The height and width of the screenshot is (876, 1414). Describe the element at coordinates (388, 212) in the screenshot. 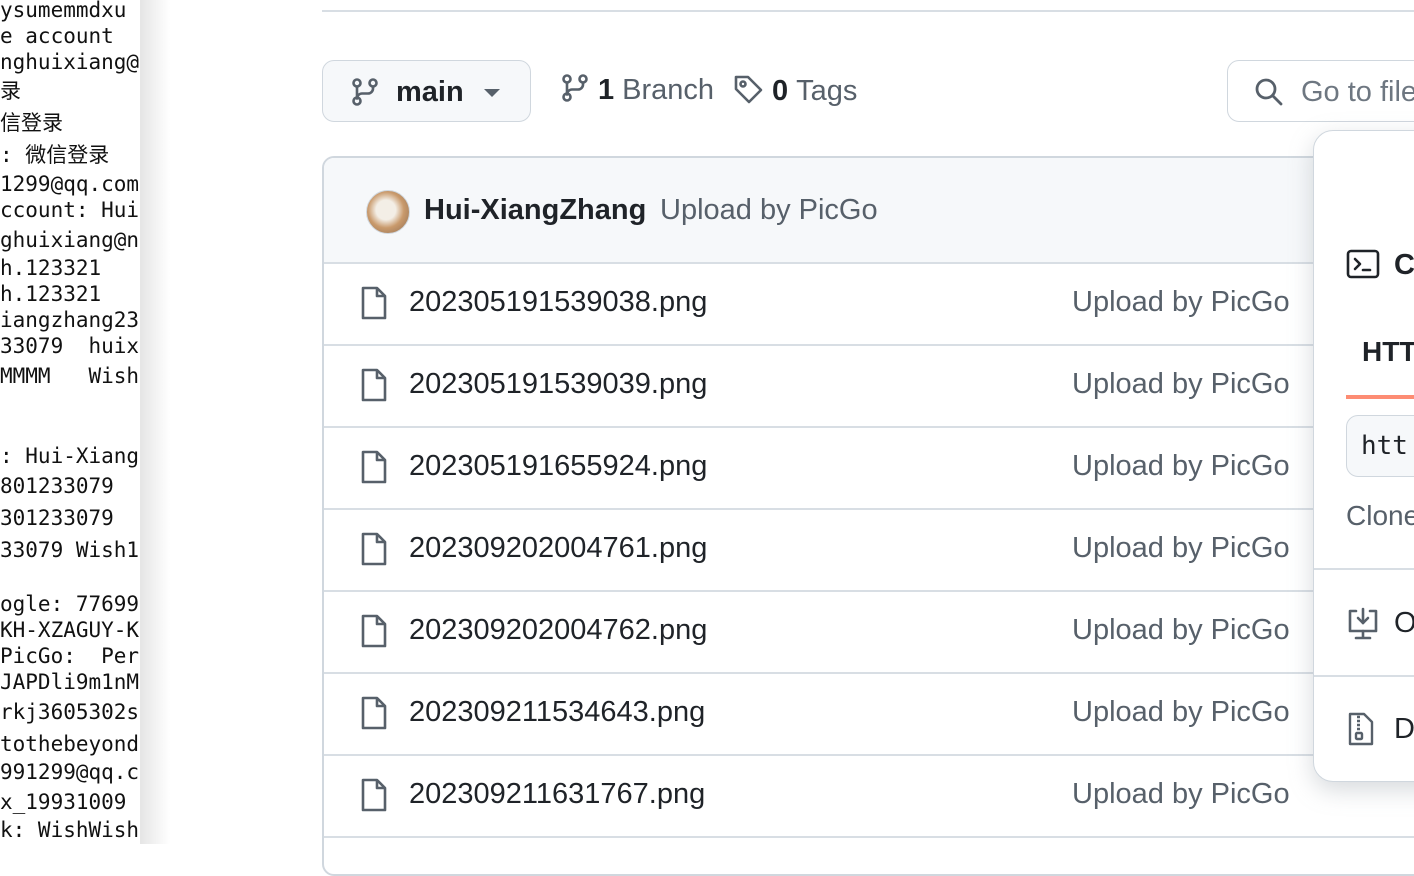

I see `avatar` at that location.